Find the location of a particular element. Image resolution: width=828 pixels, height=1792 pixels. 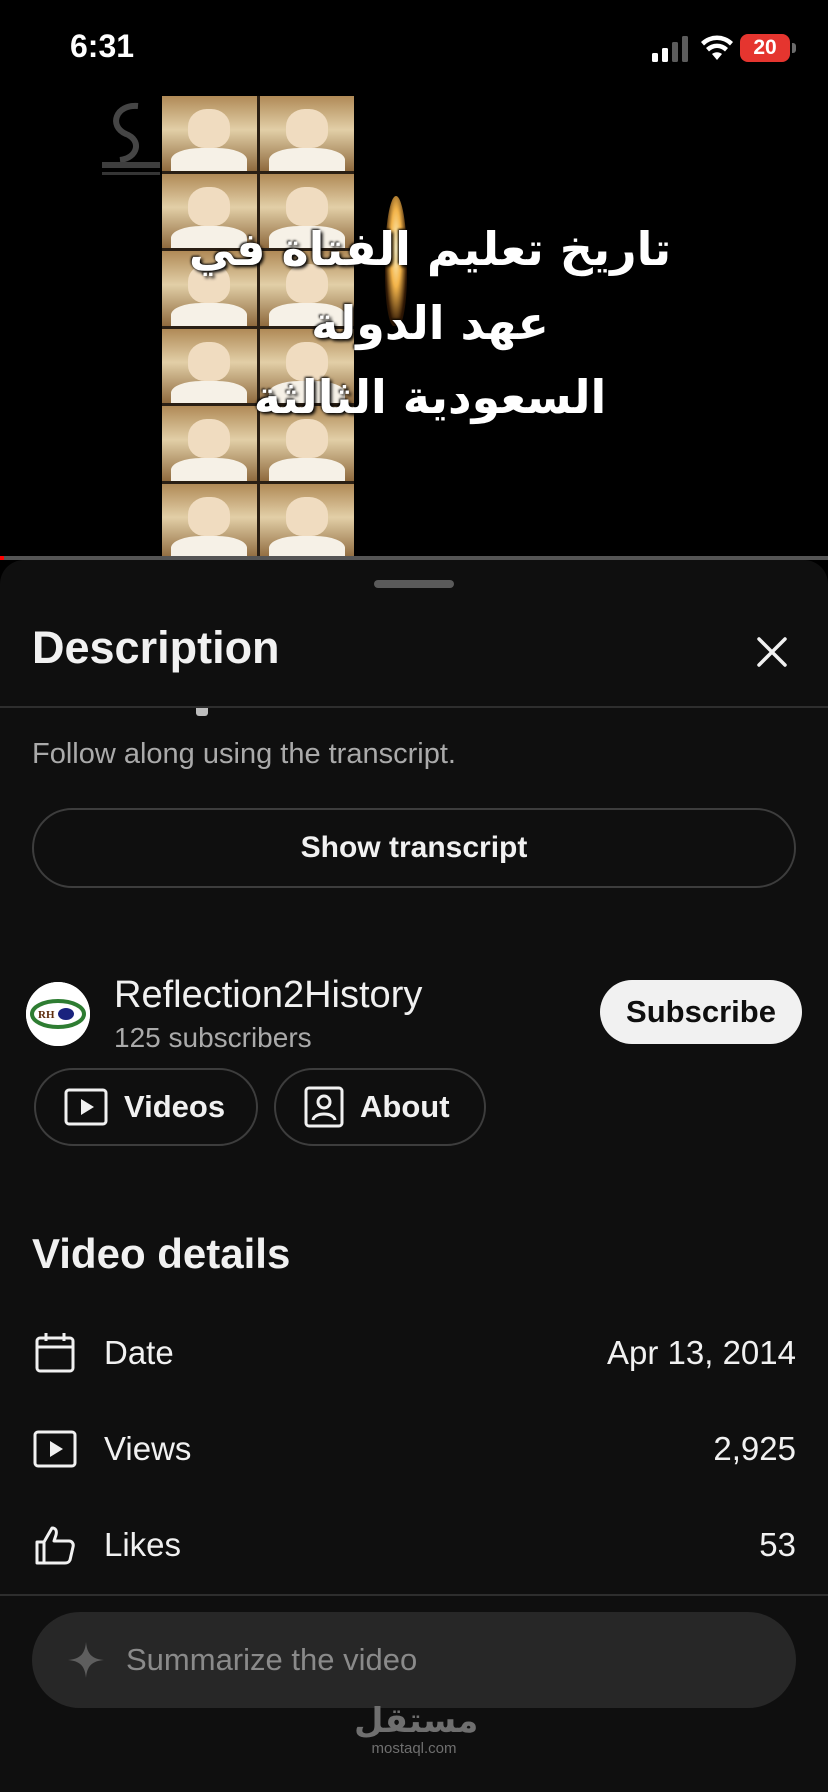

channel-avatar: RH is located at coordinates (58, 1014).